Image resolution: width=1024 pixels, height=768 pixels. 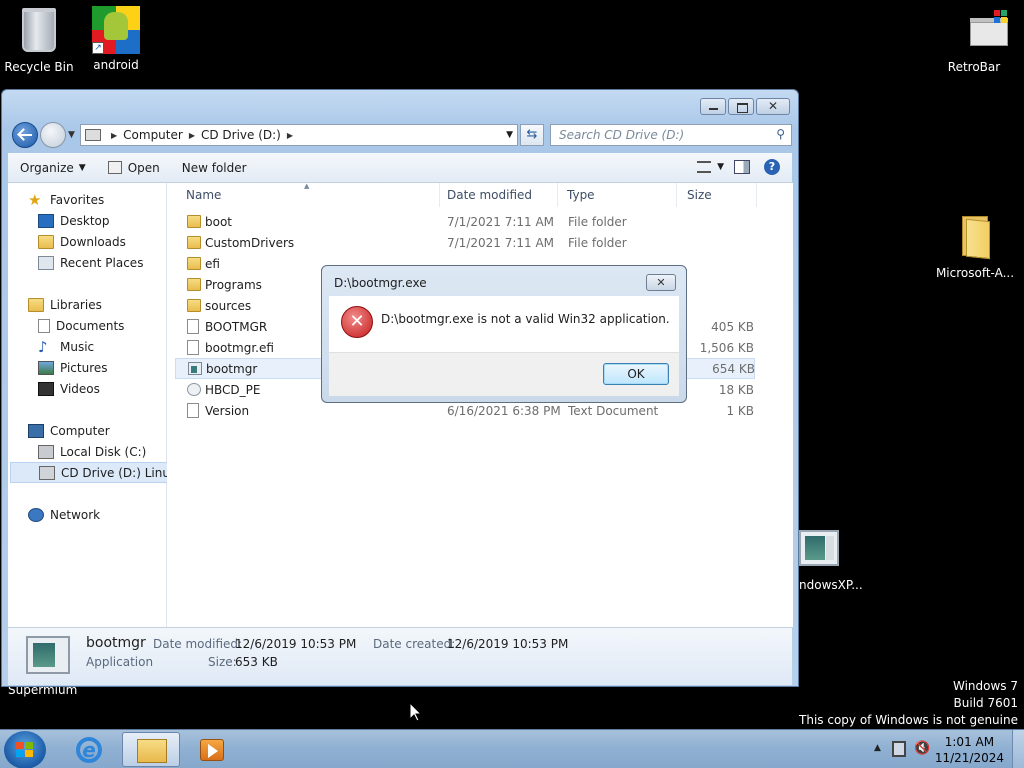 I want to click on clock-time: 1:01 AM, so click(x=969, y=742).